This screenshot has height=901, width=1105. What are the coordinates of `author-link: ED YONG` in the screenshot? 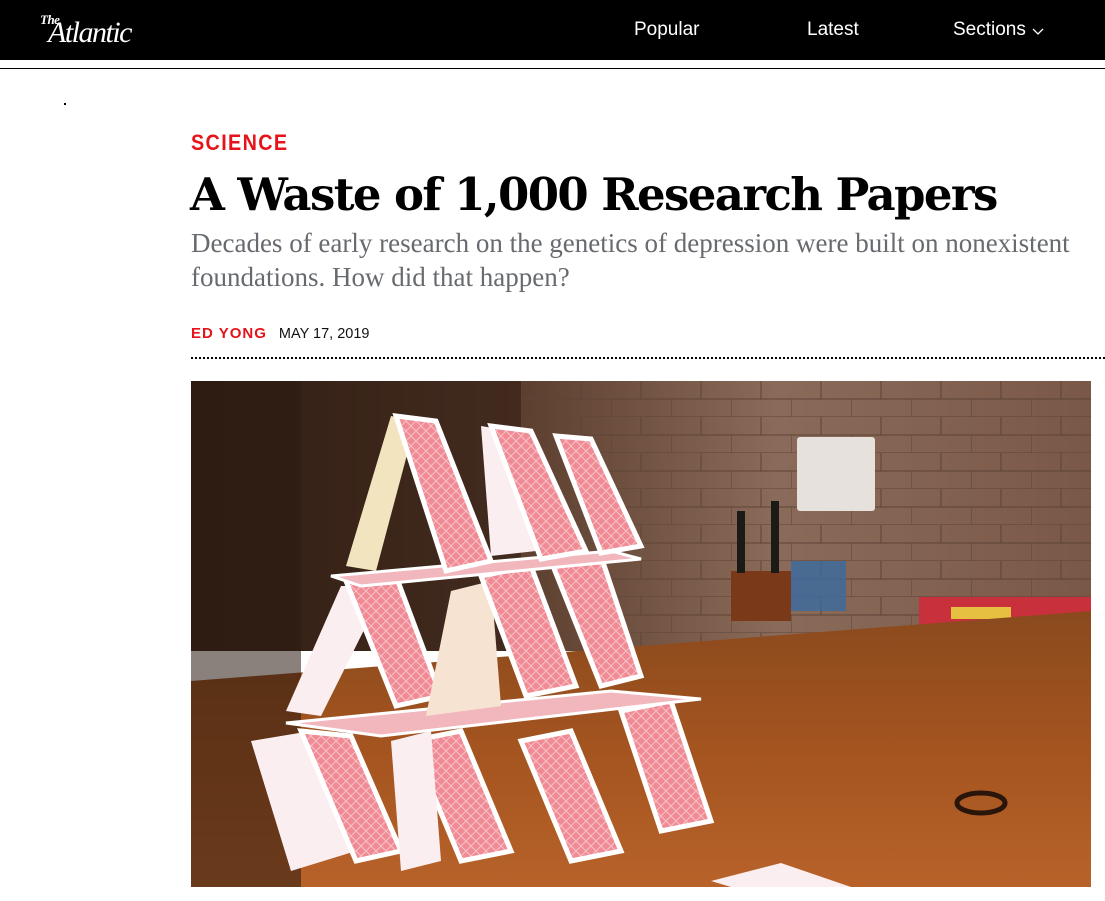 It's located at (229, 333).